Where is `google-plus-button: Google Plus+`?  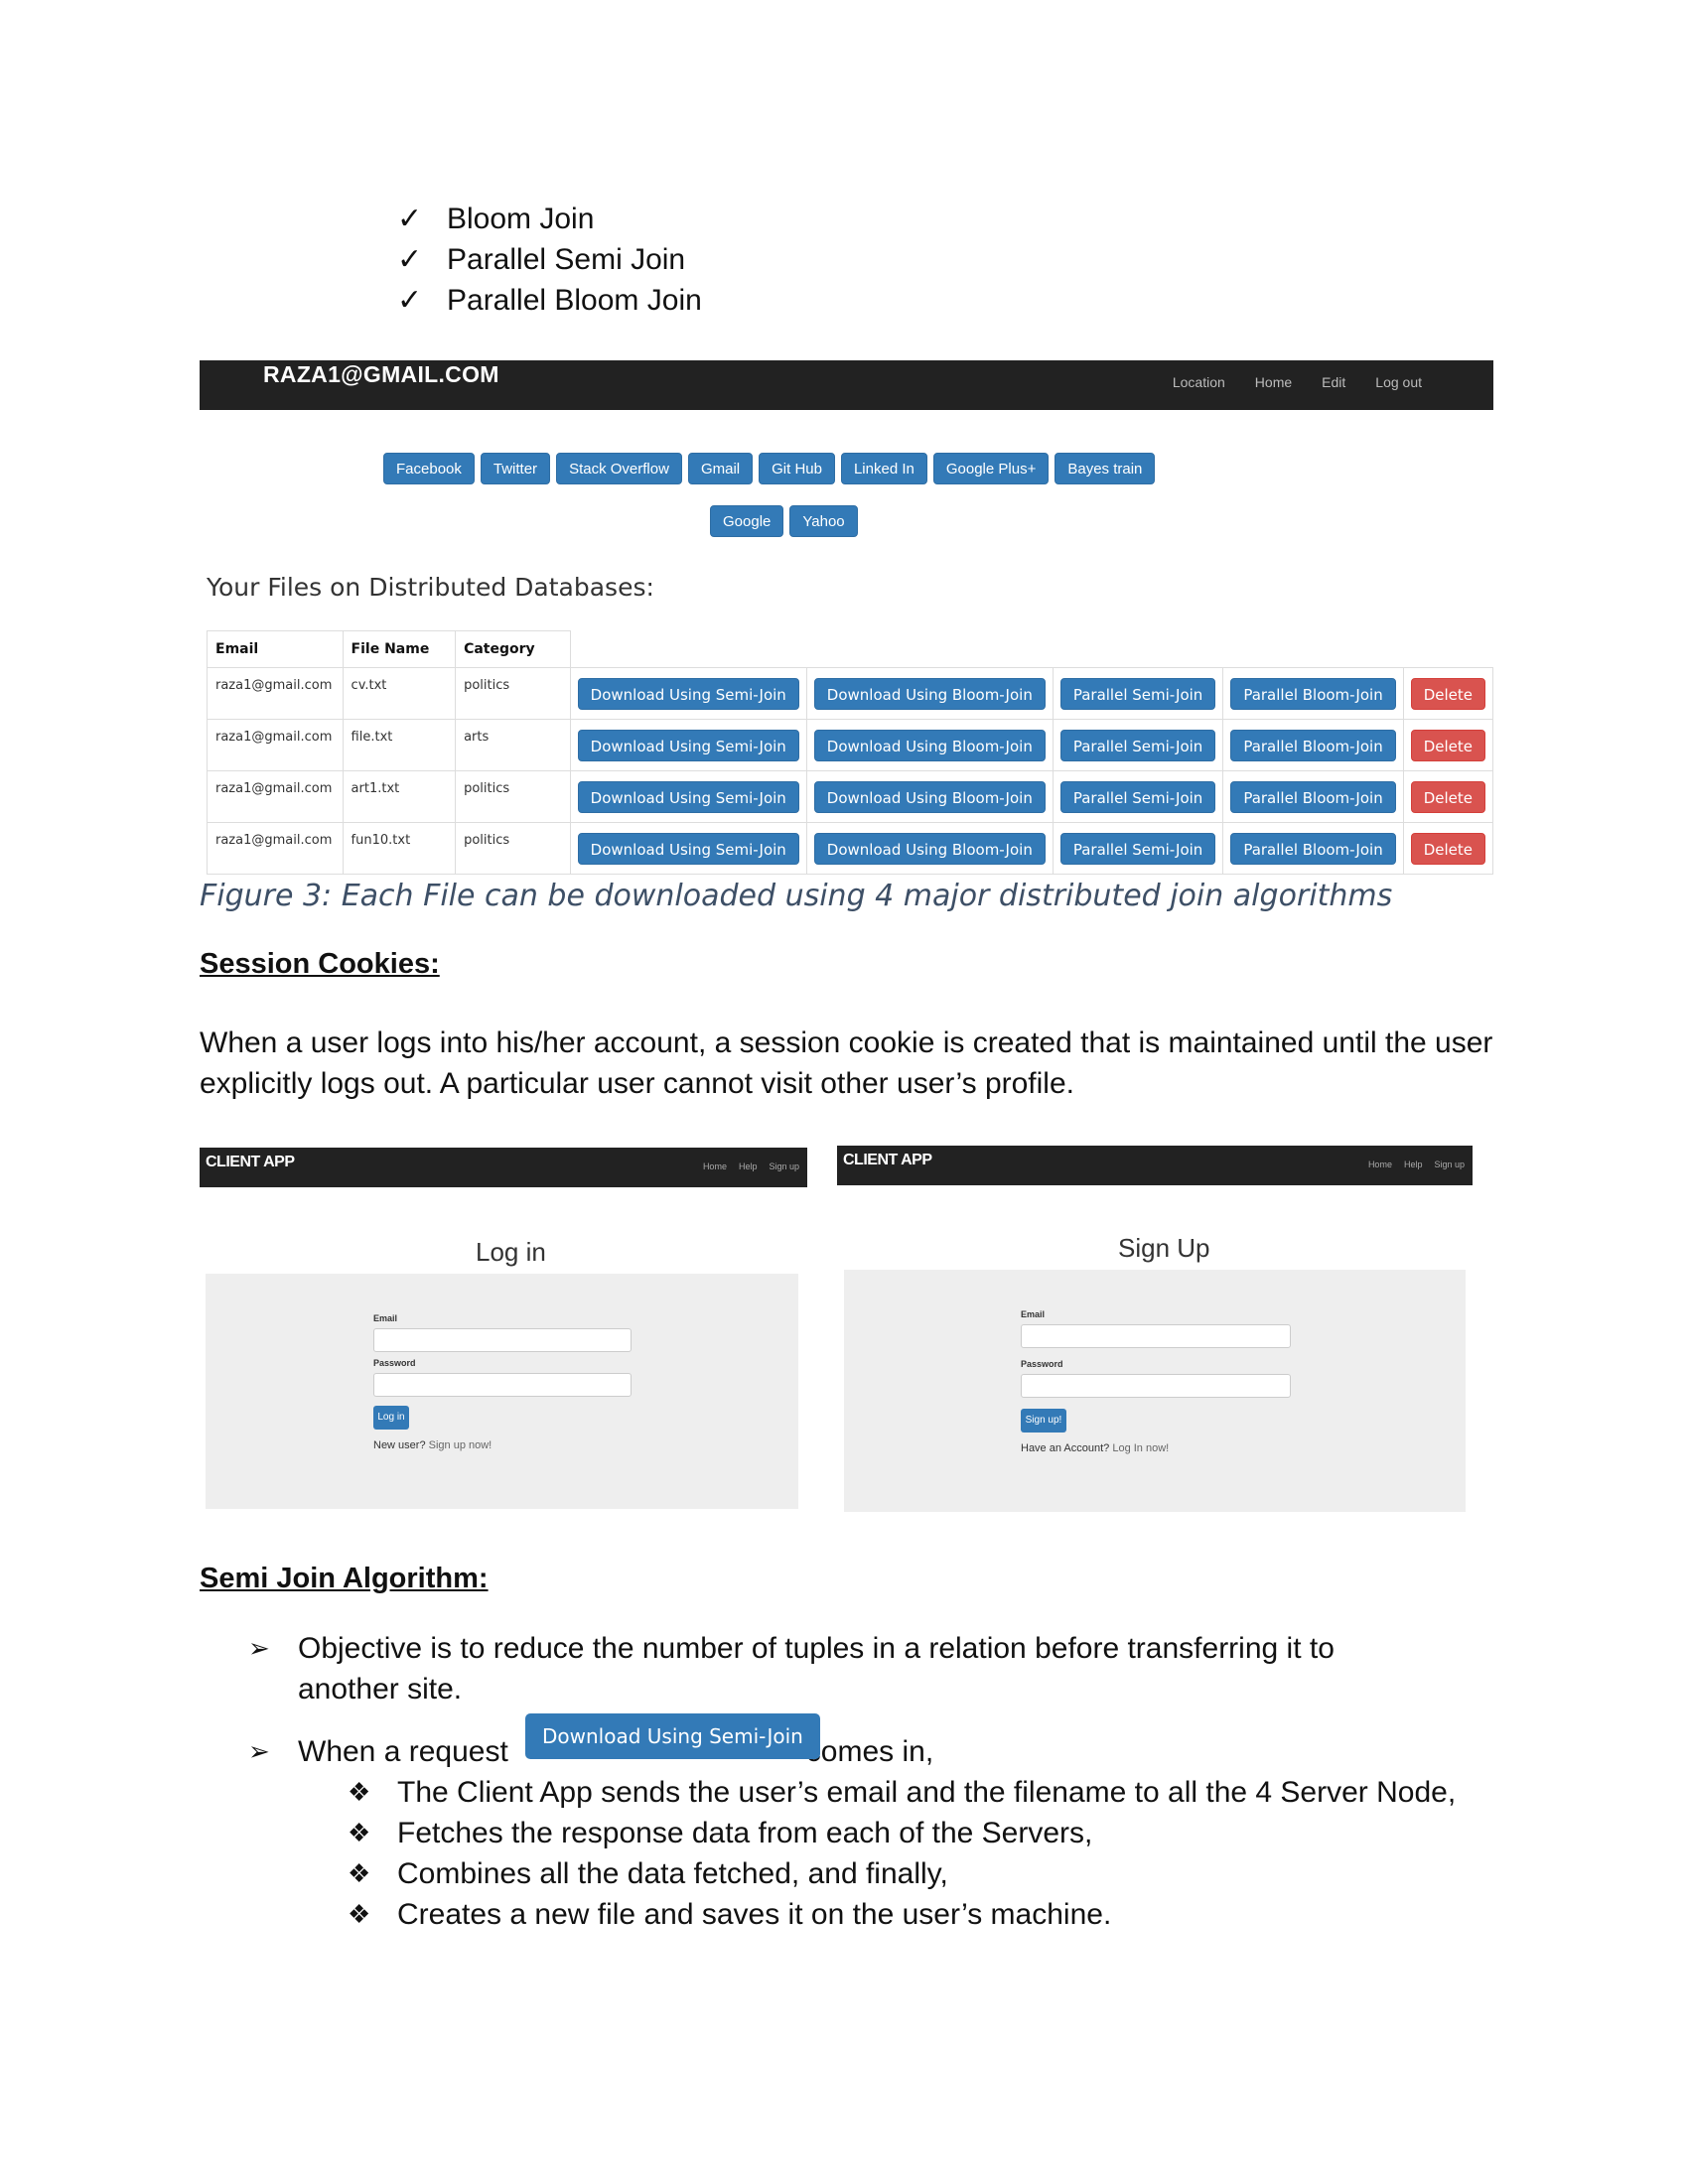
google-plus-button: Google Plus+ is located at coordinates (991, 468).